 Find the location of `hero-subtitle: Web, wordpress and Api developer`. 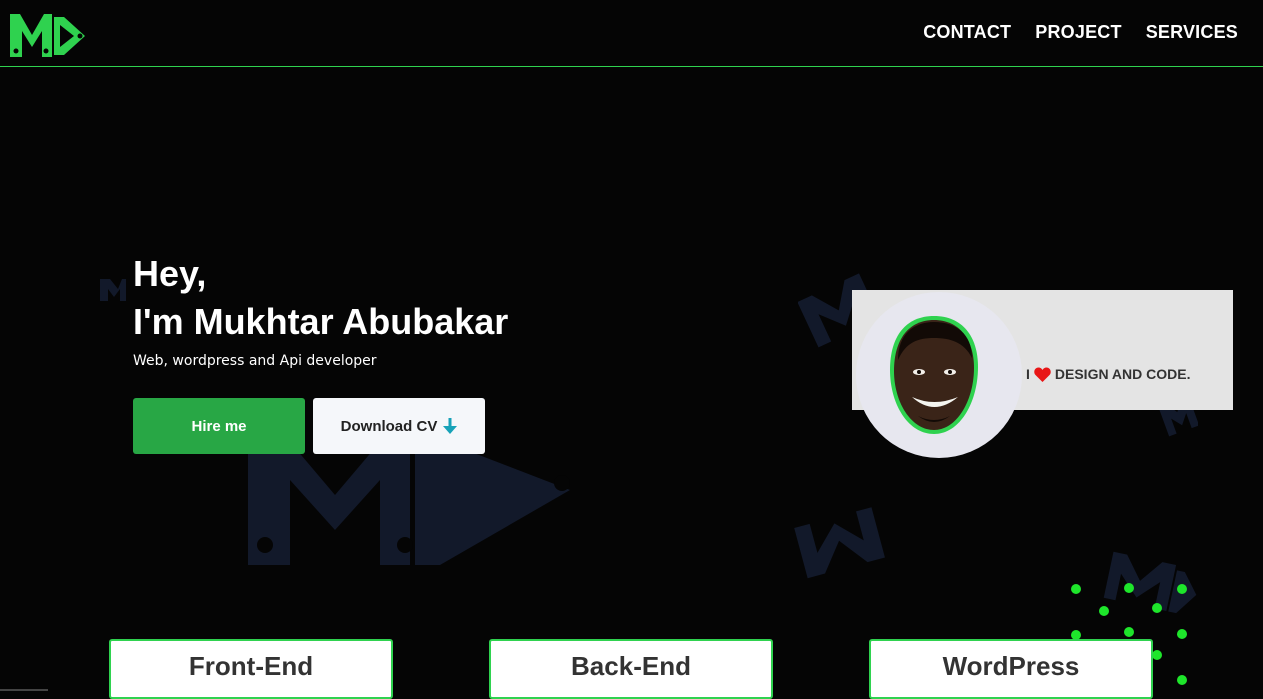

hero-subtitle: Web, wordpress and Api developer is located at coordinates (255, 361).